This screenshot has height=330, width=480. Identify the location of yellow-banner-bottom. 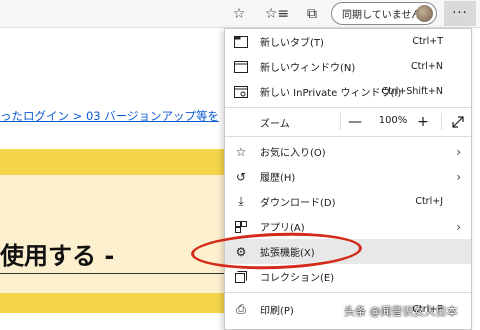
(120, 303).